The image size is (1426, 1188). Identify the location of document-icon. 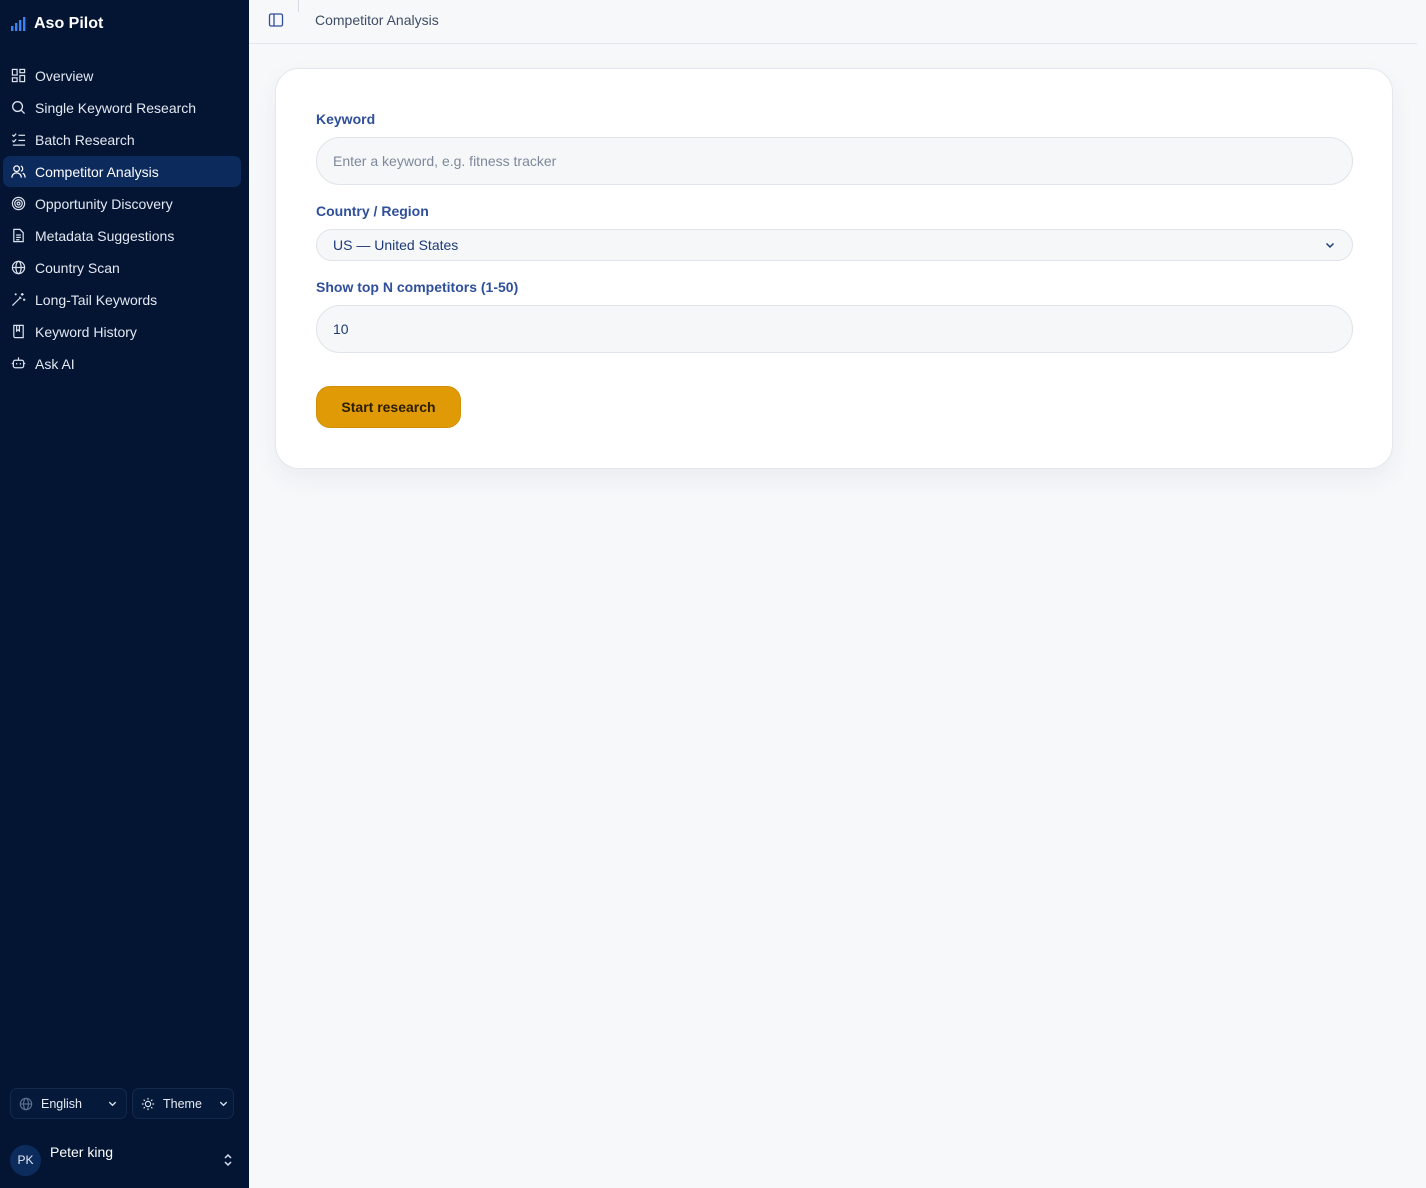
(18, 235).